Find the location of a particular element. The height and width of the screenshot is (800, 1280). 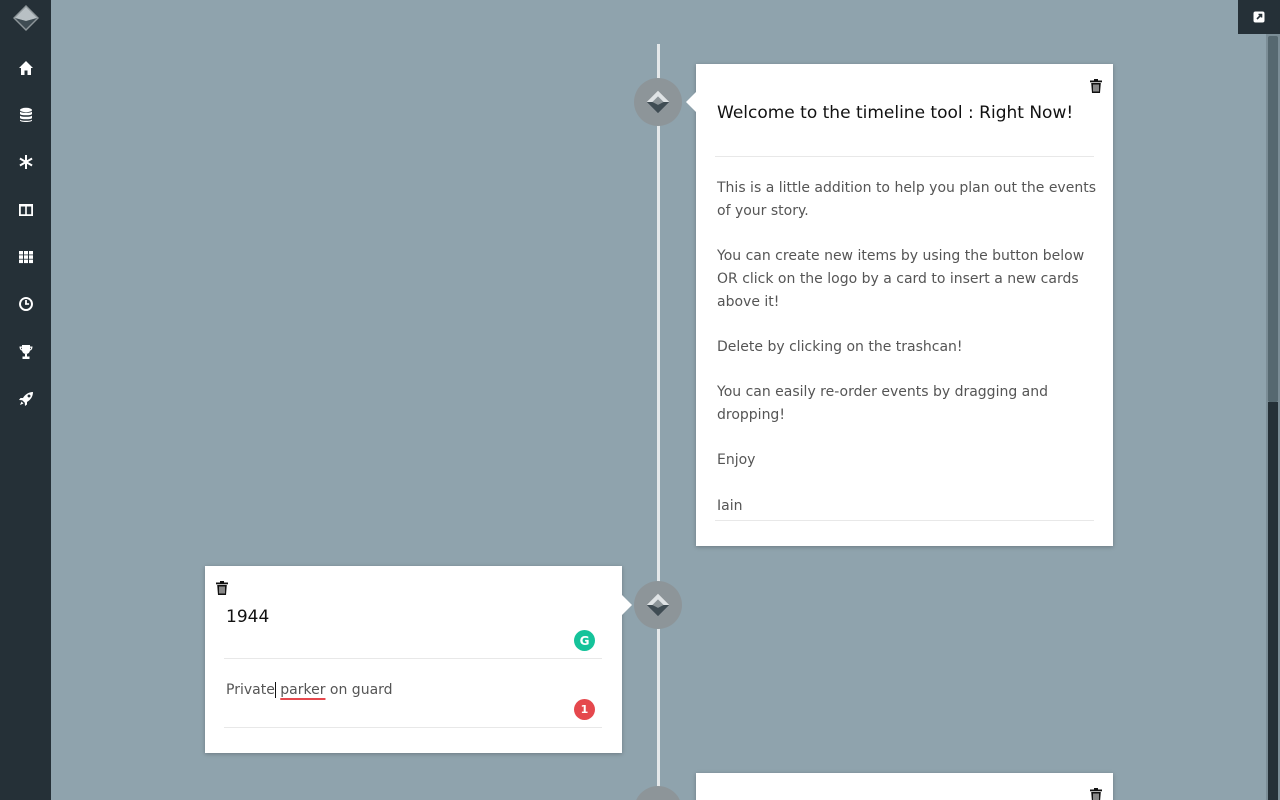

grammarly-button: G is located at coordinates (584, 640).